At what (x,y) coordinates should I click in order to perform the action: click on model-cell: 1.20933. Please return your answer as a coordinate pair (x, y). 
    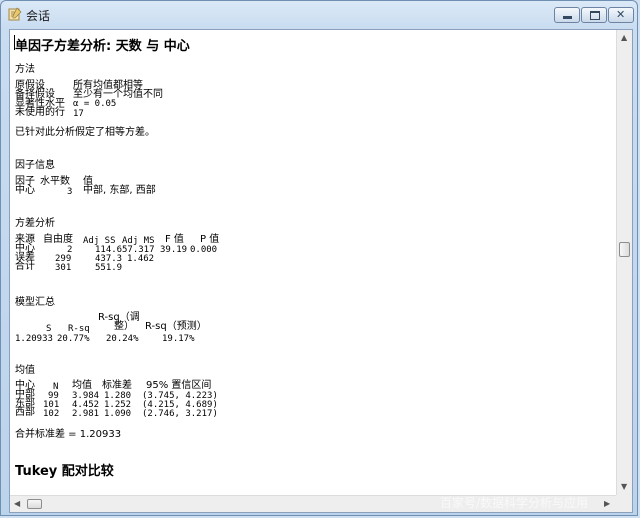
    Looking at the image, I should click on (34, 339).